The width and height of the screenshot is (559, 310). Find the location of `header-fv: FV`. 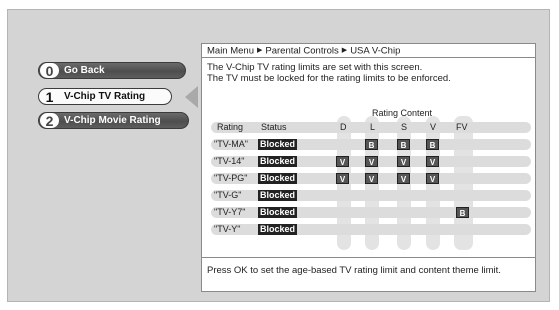

header-fv: FV is located at coordinates (462, 127).